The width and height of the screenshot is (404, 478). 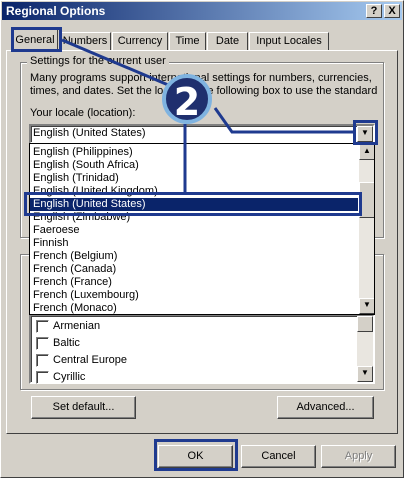 What do you see at coordinates (278, 456) in the screenshot?
I see `cancel-button: Cancel` at bounding box center [278, 456].